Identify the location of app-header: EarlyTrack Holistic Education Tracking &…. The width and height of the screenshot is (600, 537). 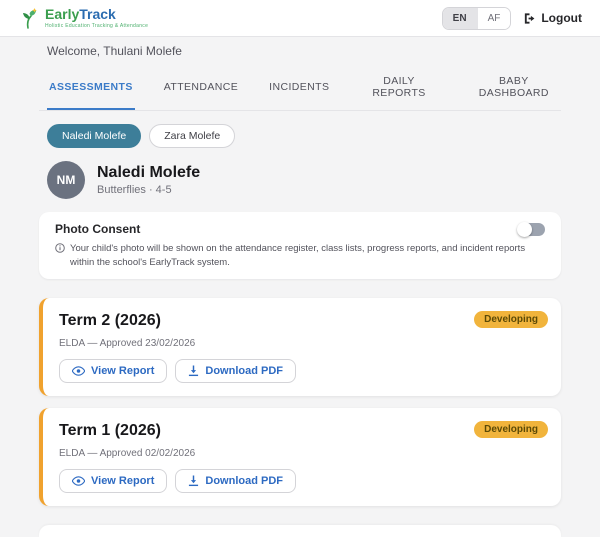
(300, 18).